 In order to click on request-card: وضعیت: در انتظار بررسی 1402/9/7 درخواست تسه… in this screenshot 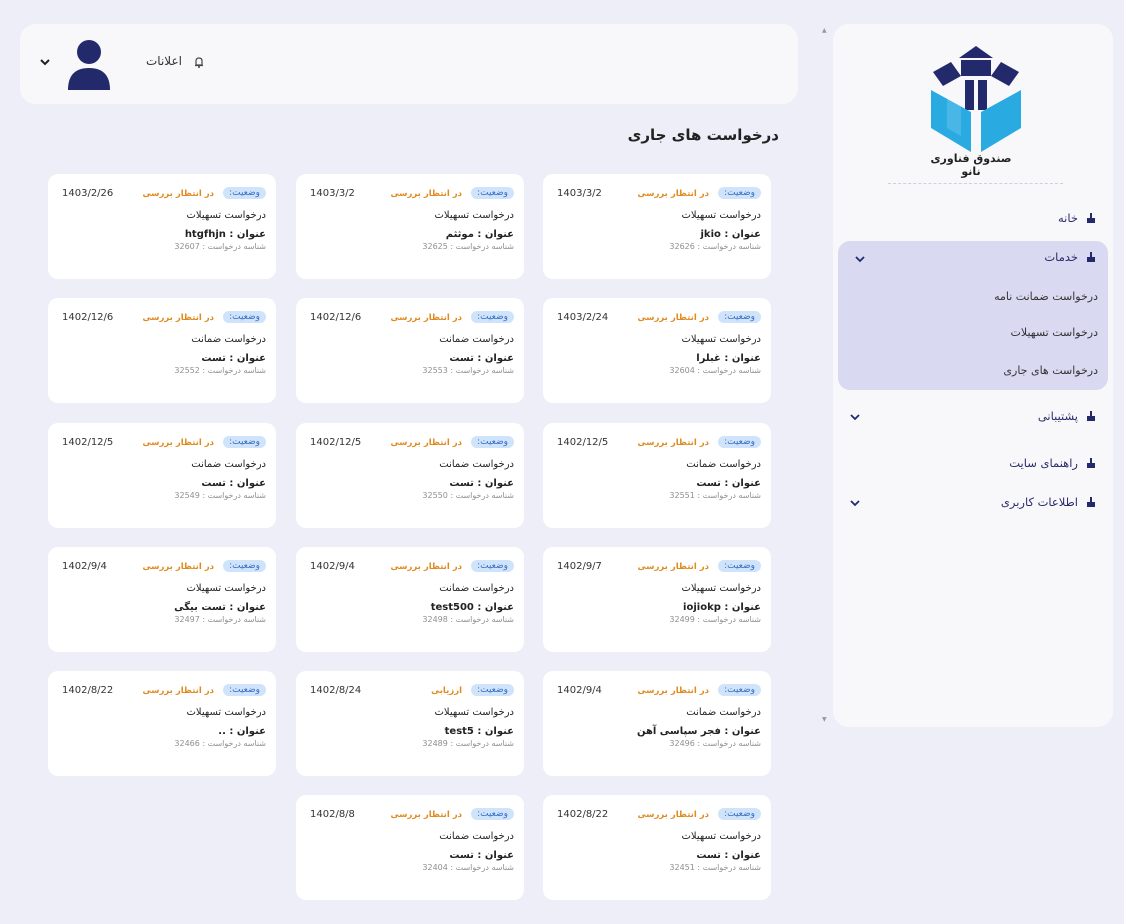, I will do `click(657, 599)`.